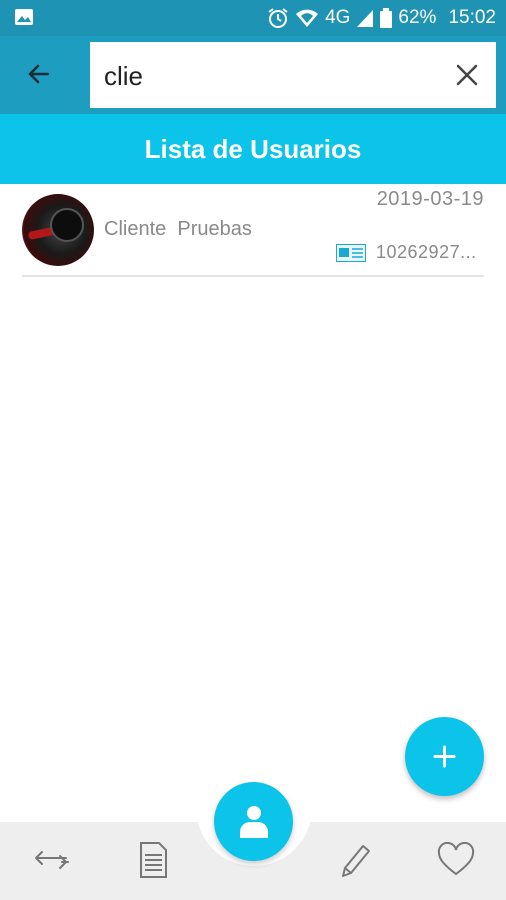 The height and width of the screenshot is (900, 506). Describe the element at coordinates (24, 17) in the screenshot. I see `image-icon` at that location.